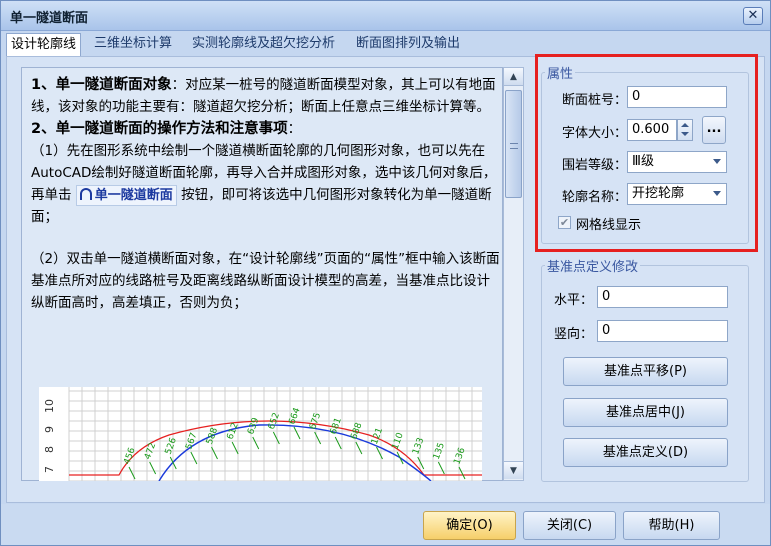  I want to click on y-tick-label: 9, so click(49, 429).